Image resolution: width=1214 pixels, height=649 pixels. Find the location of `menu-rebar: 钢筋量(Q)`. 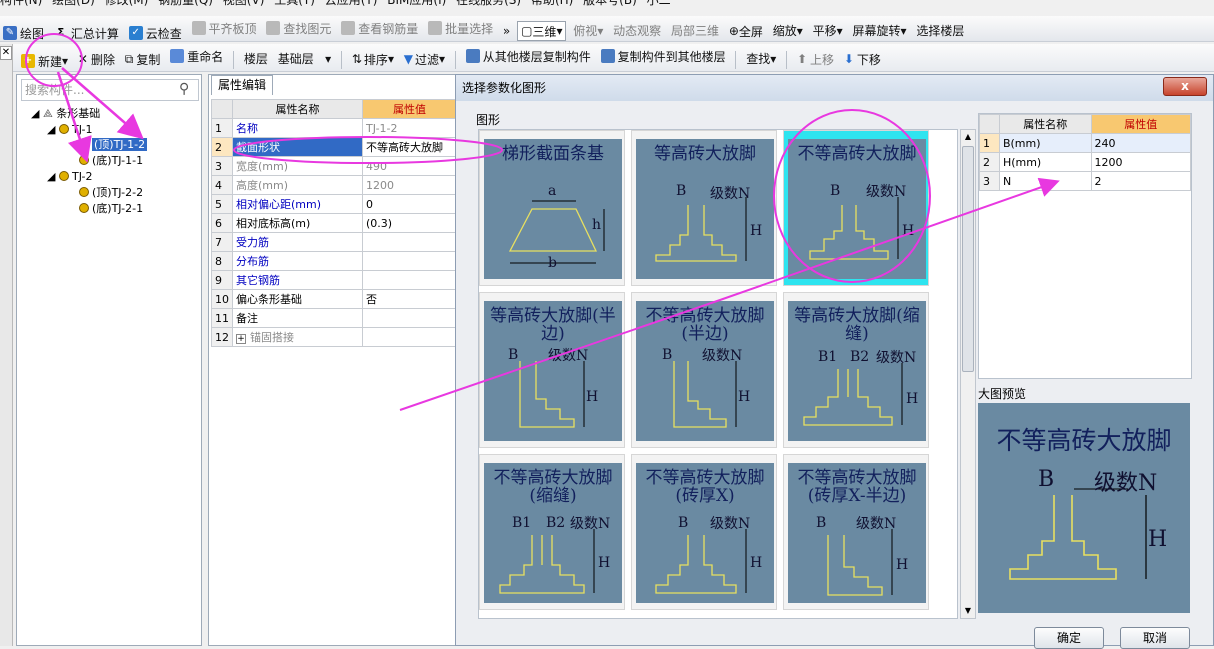

menu-rebar: 钢筋量(Q) is located at coordinates (185, 4).